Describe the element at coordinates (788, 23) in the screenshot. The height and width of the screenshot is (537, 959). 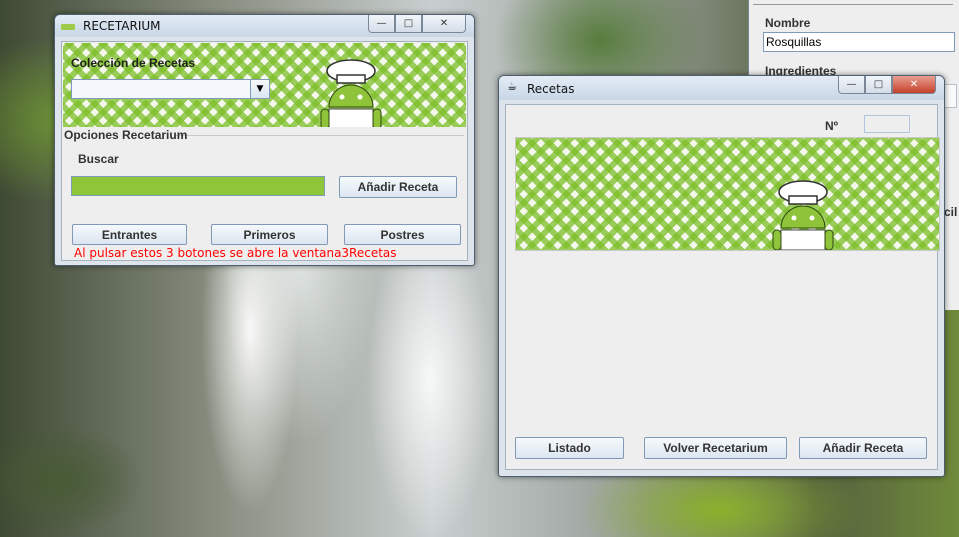
I see `nombre-label: Nombre` at that location.